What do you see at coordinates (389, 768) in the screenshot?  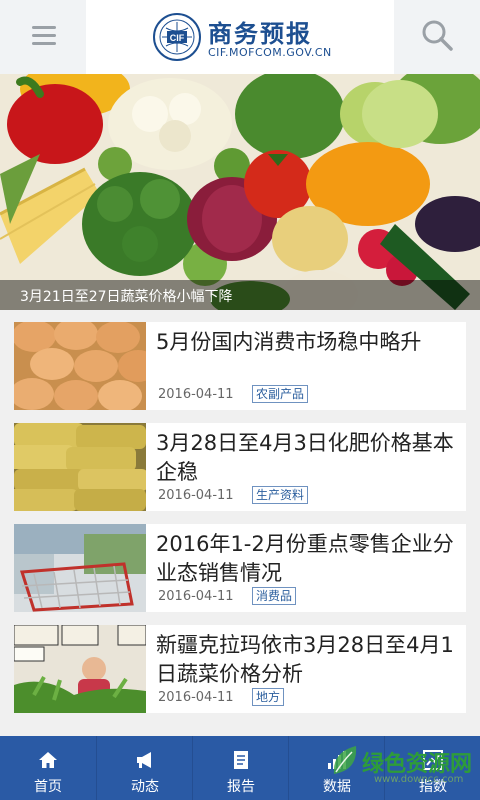 I see `watermark: 绿色资源网 www.downcc.com` at bounding box center [389, 768].